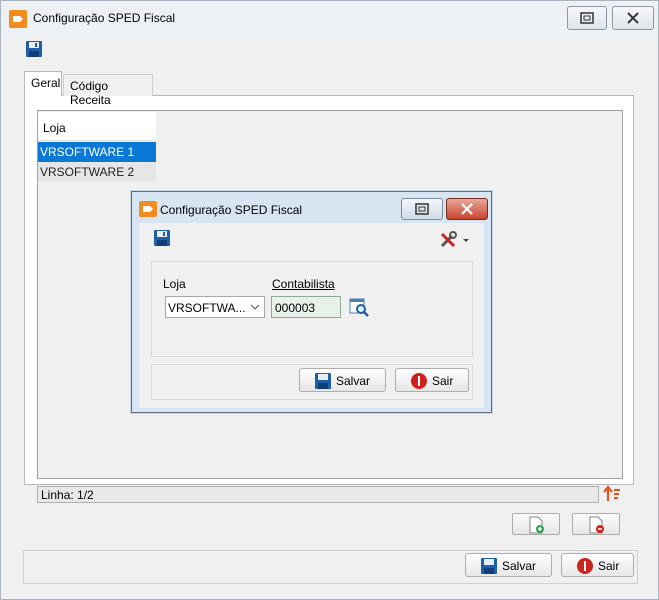 The image size is (659, 600). I want to click on dialog-exit-button: Sair, so click(432, 380).